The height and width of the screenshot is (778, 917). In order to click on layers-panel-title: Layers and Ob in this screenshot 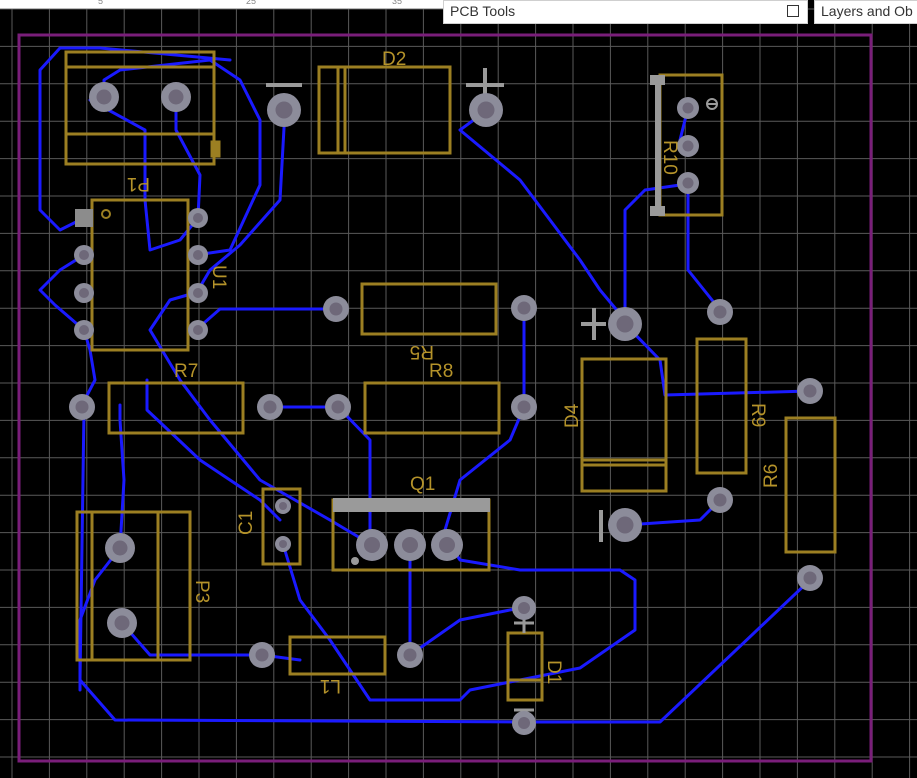, I will do `click(867, 11)`.